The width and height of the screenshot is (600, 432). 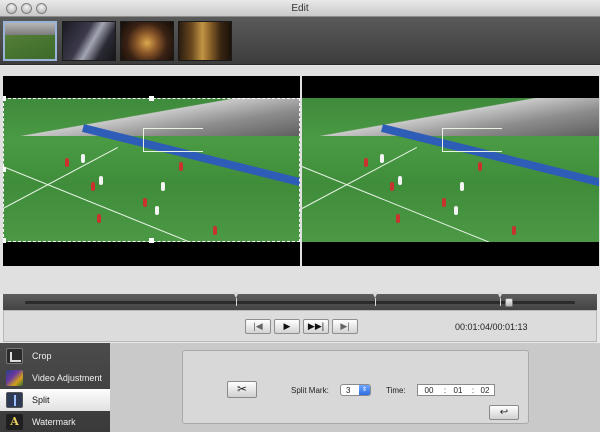 I want to click on split-mark-label: Split Mark:, so click(x=310, y=390).